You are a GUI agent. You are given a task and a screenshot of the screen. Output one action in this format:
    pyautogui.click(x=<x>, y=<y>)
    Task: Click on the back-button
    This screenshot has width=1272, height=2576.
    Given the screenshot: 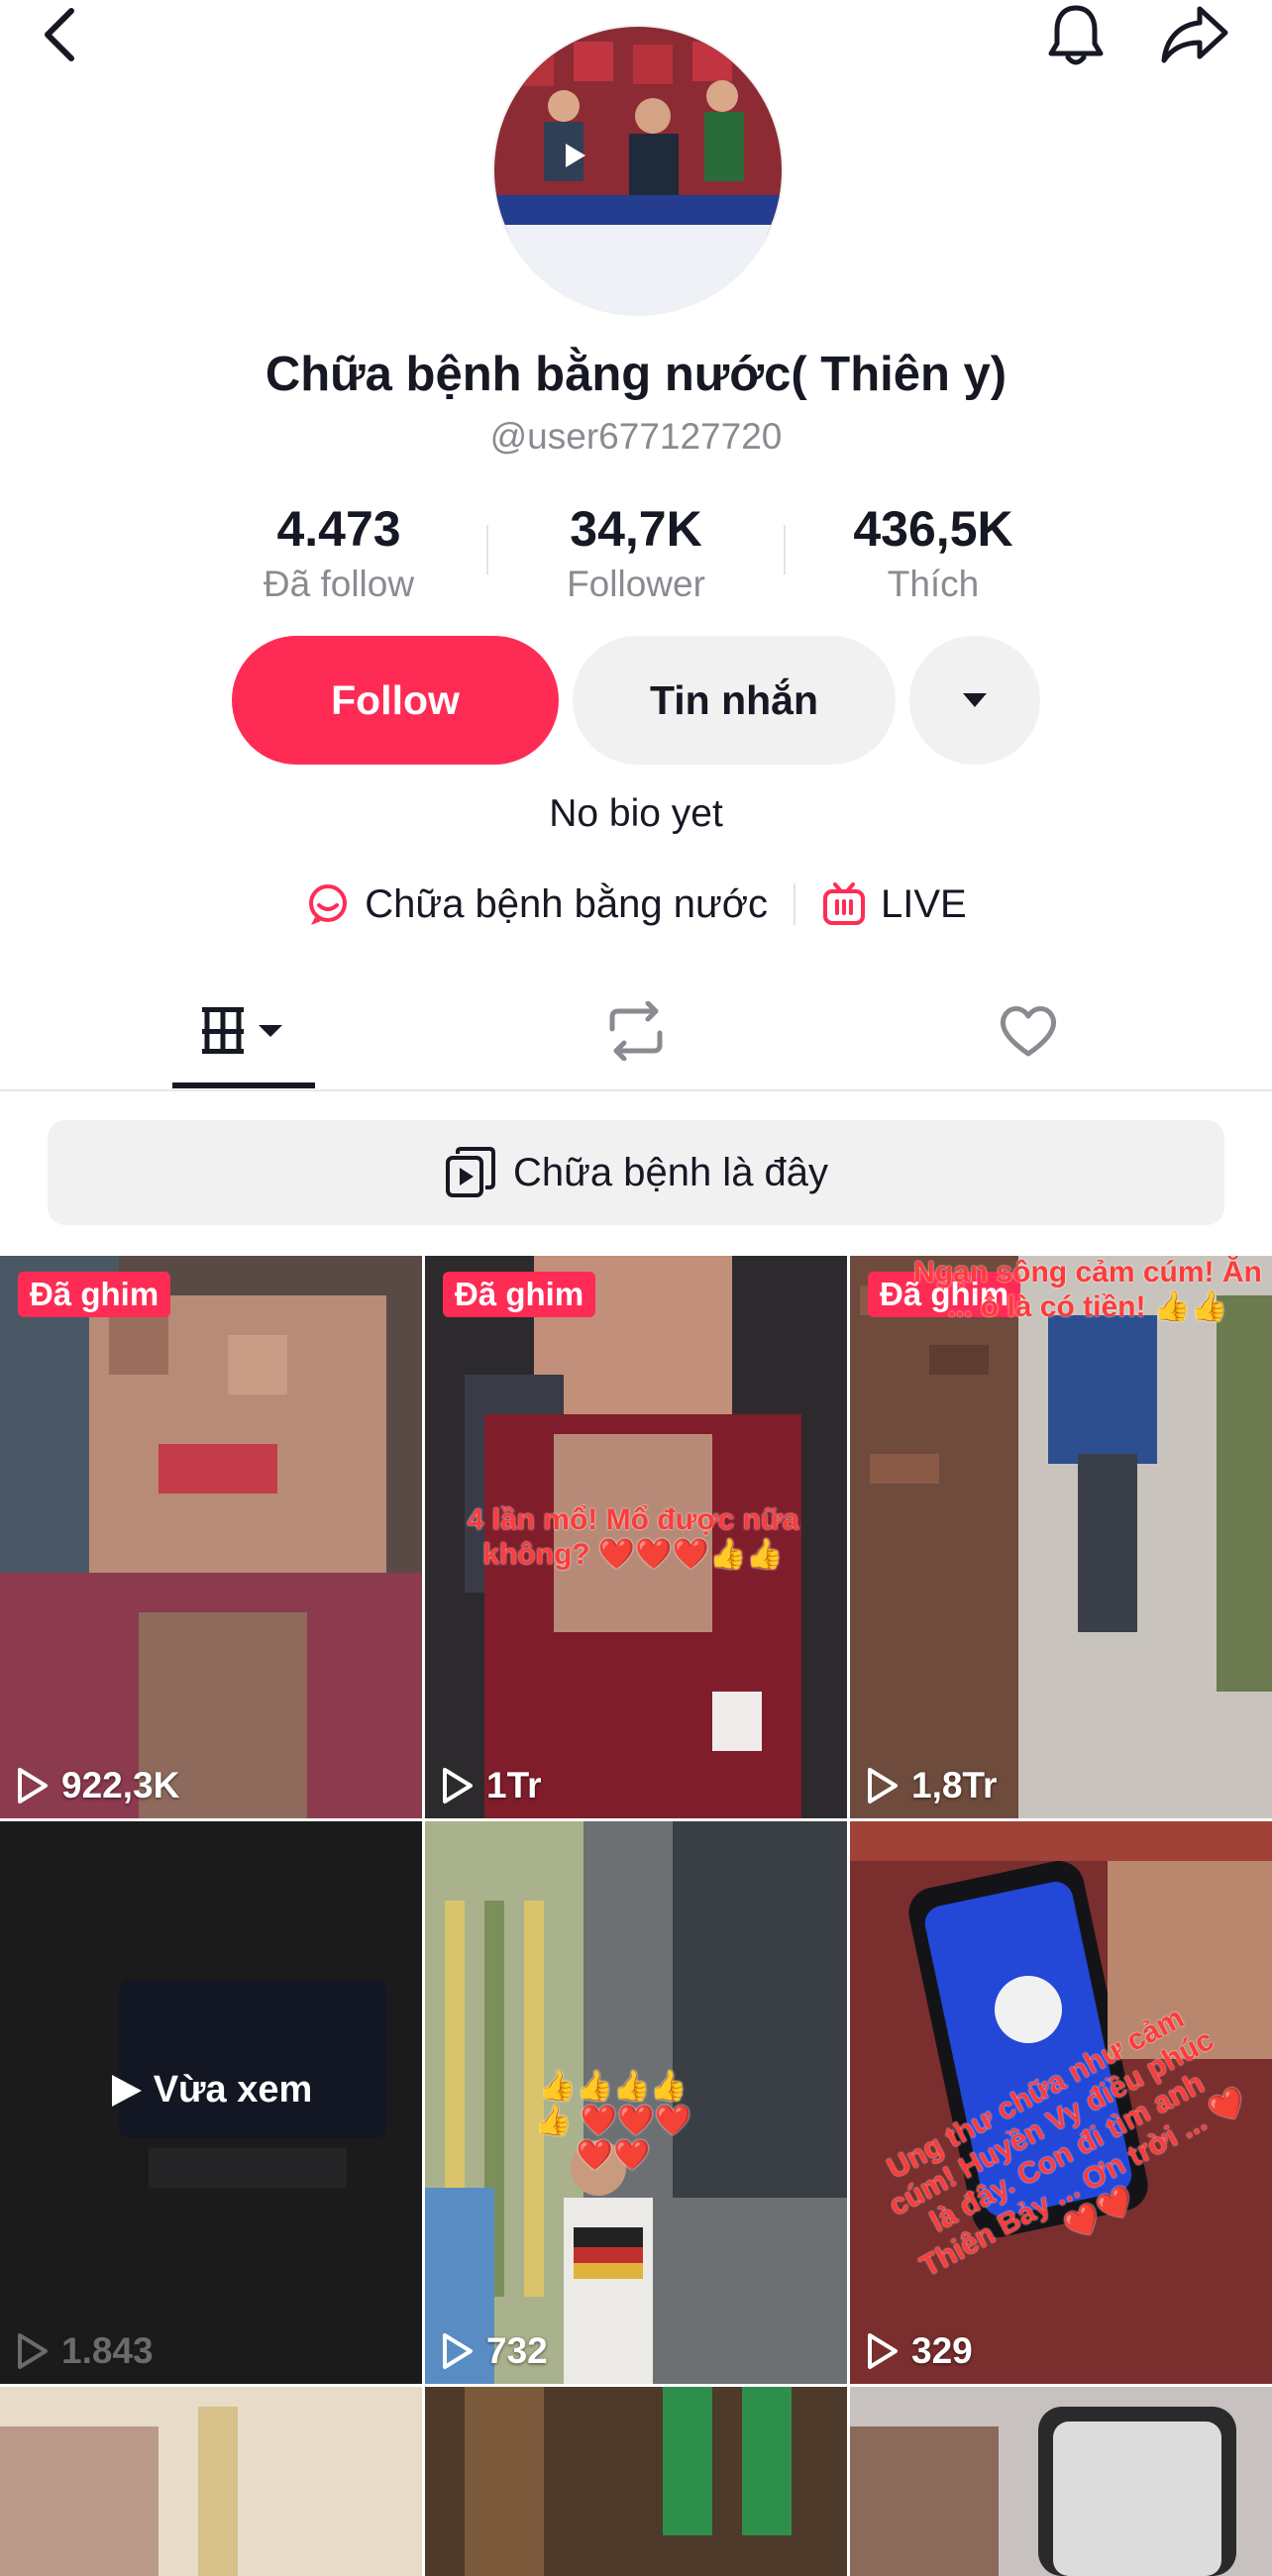 What is the action you would take?
    pyautogui.click(x=60, y=34)
    